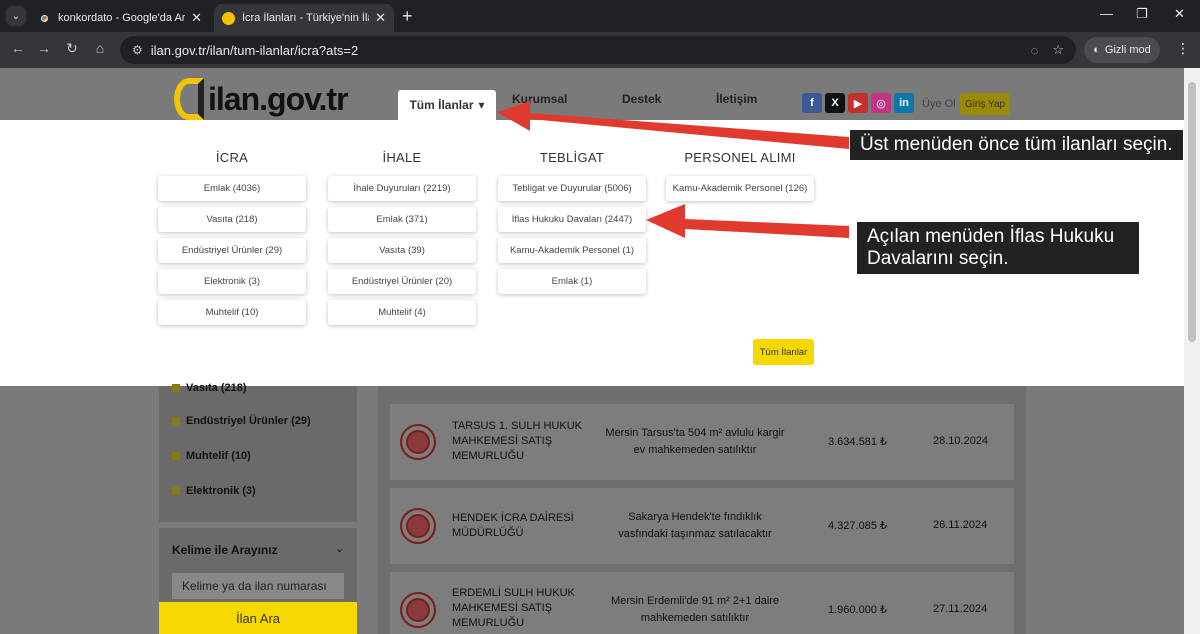 The height and width of the screenshot is (634, 1200). What do you see at coordinates (232, 188) in the screenshot?
I see `menu-item: Emlak (4036)` at bounding box center [232, 188].